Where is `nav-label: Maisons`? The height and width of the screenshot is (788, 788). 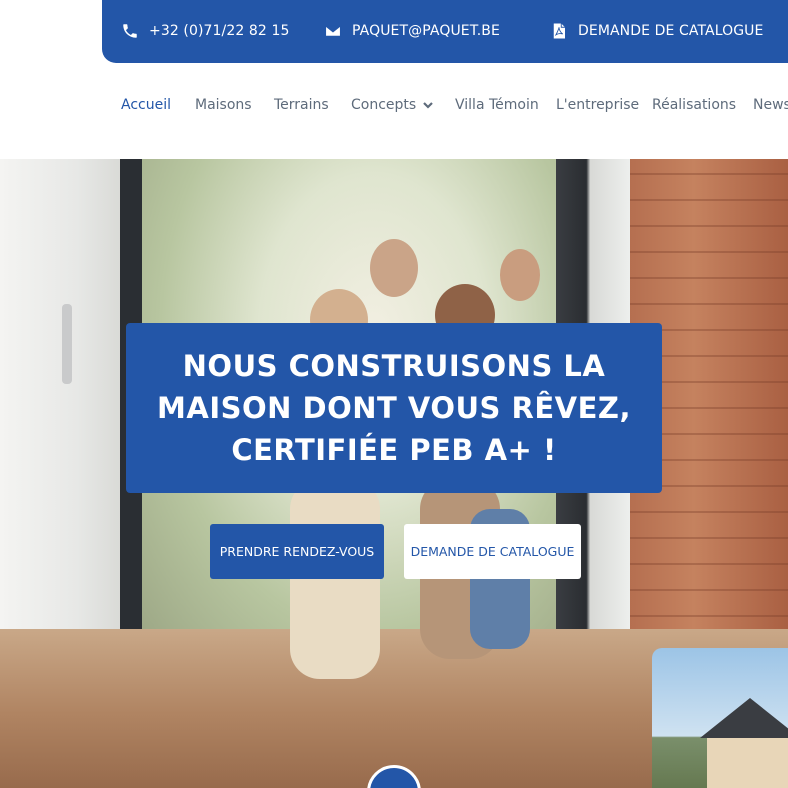
nav-label: Maisons is located at coordinates (223, 105).